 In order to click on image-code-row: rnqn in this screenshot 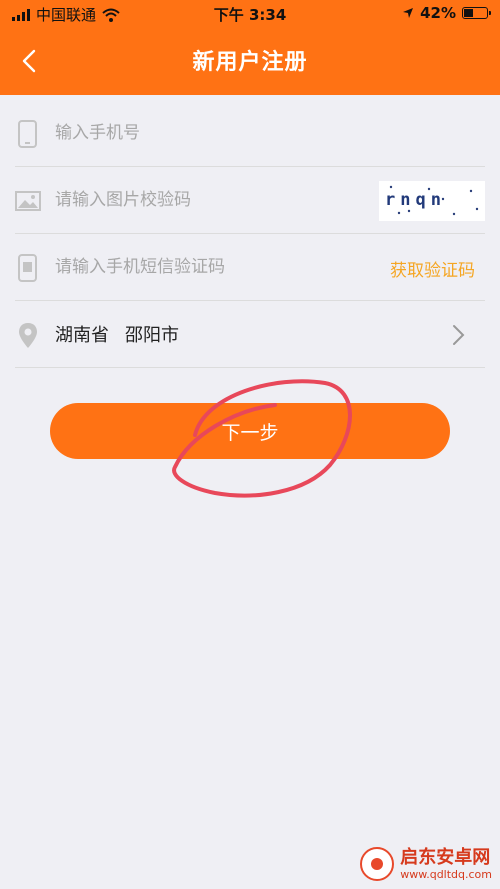, I will do `click(250, 200)`.